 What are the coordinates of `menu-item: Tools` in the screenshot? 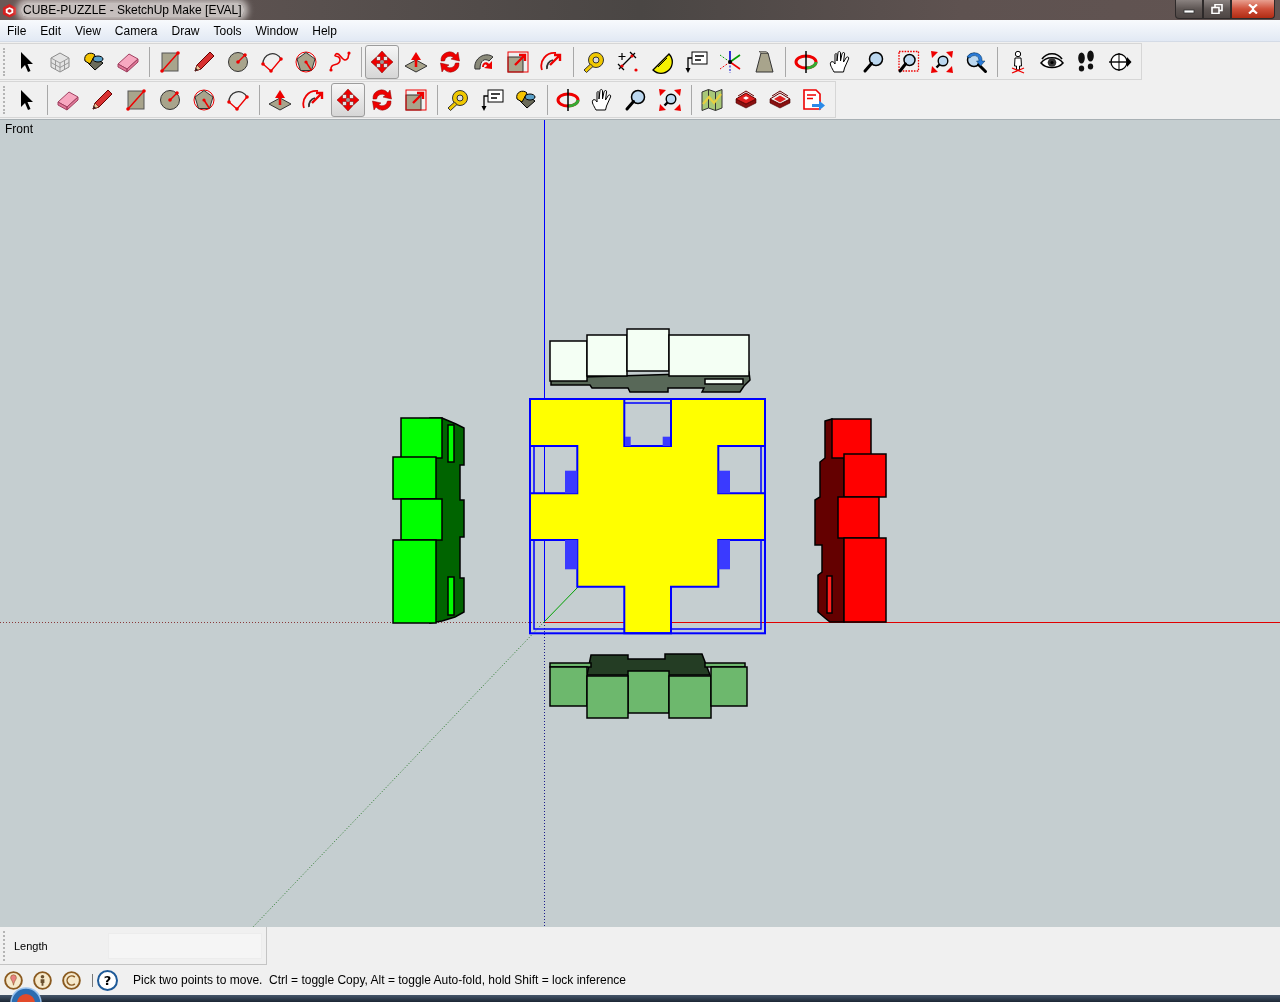 It's located at (227, 30).